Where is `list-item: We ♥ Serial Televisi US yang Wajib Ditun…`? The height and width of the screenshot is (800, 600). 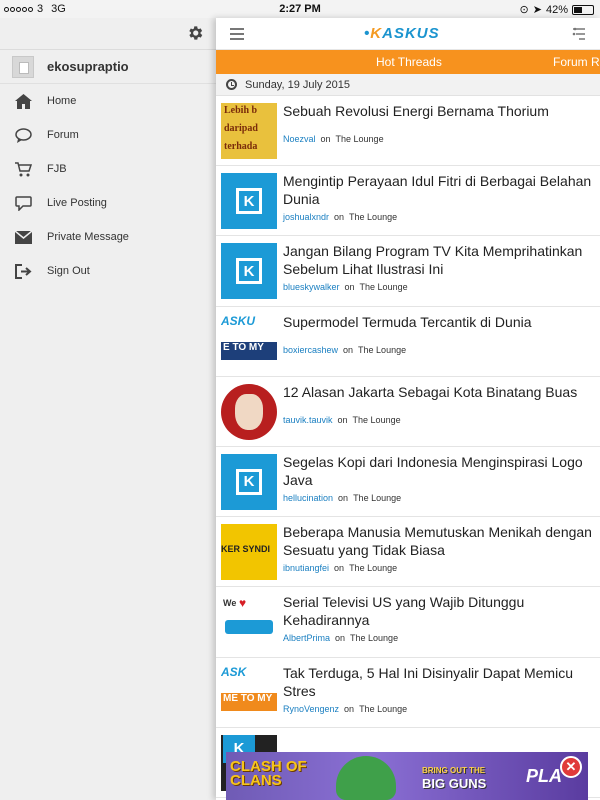 list-item: We ♥ Serial Televisi US yang Wajib Ditun… is located at coordinates (408, 622).